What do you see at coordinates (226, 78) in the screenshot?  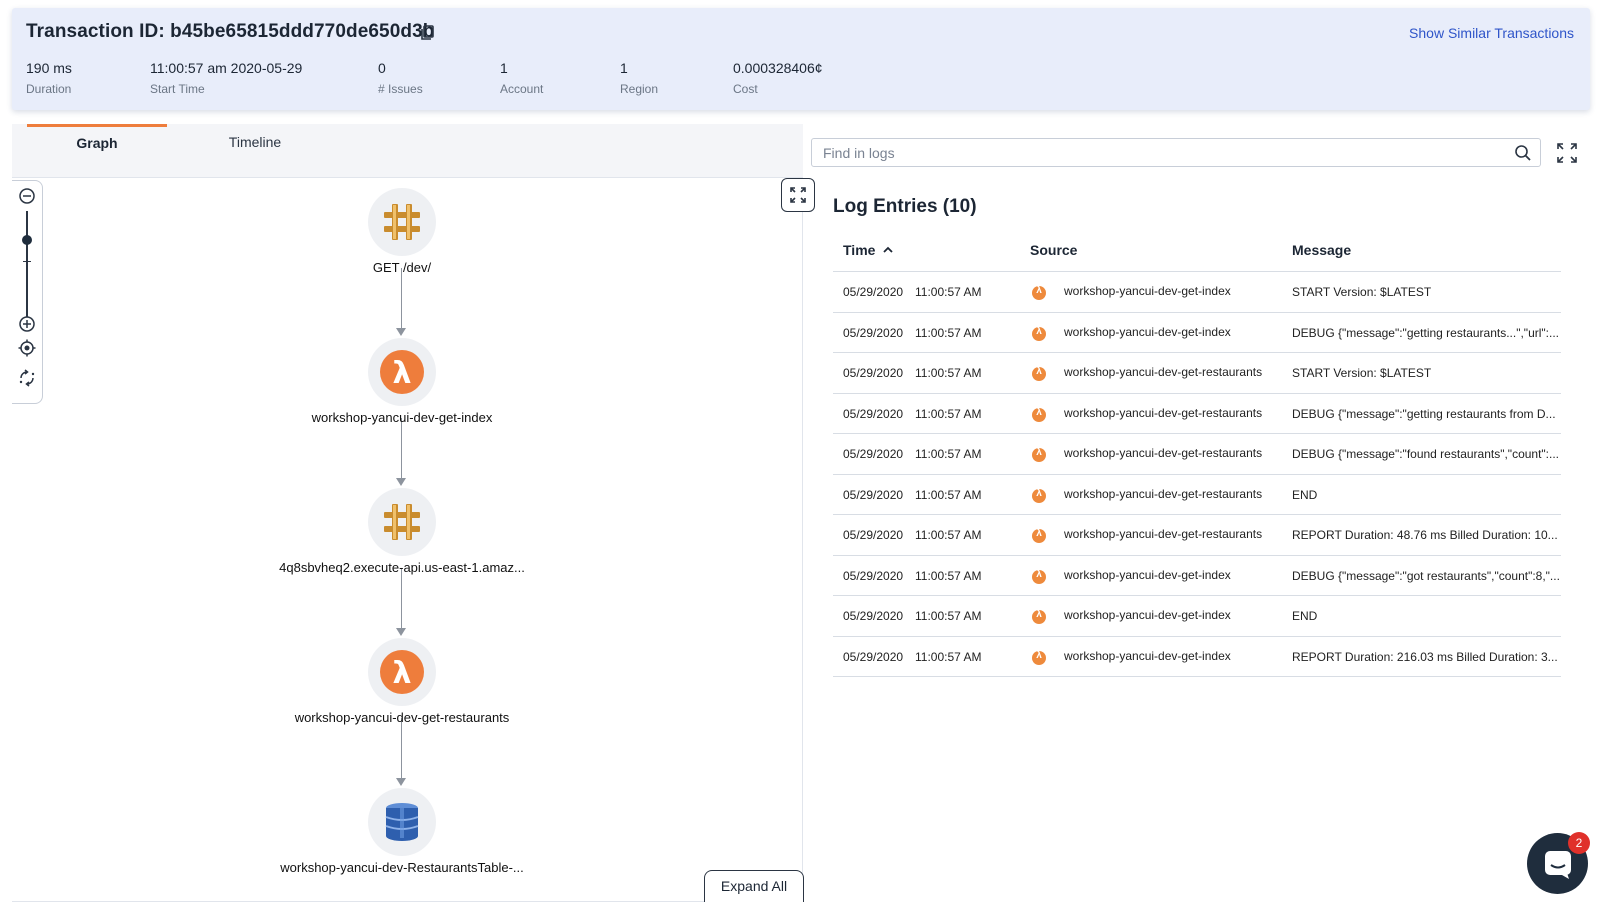 I see `stat-start-time: 11:00:57 am 2020-05-29 Start Time` at bounding box center [226, 78].